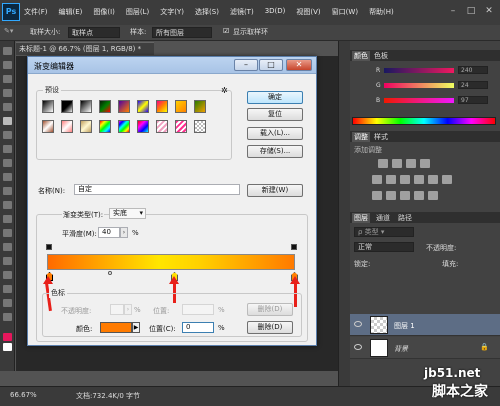  I want to click on gradient-type-select: 实底 ▾, so click(127, 213).